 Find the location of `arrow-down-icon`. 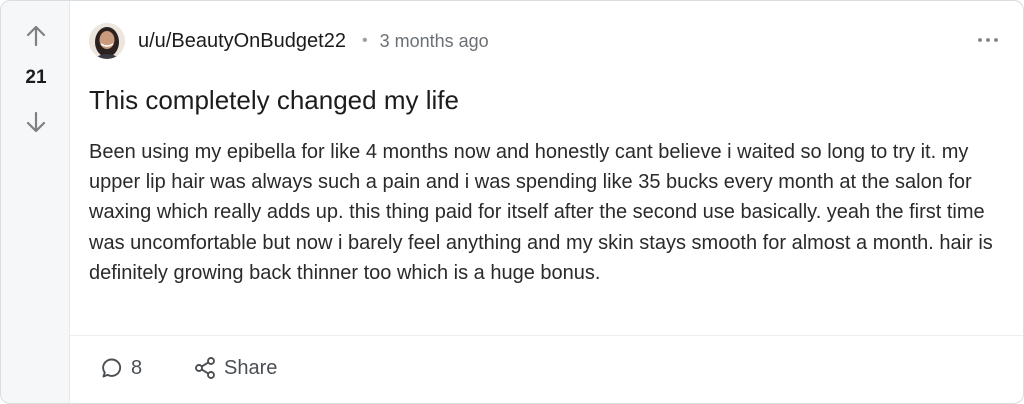

arrow-down-icon is located at coordinates (36, 122).